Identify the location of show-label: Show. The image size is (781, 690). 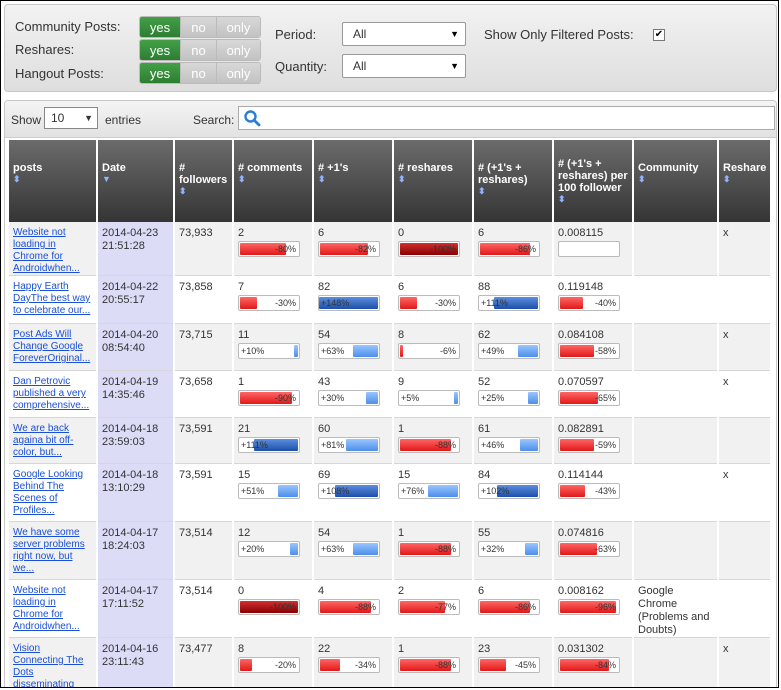
(26, 120).